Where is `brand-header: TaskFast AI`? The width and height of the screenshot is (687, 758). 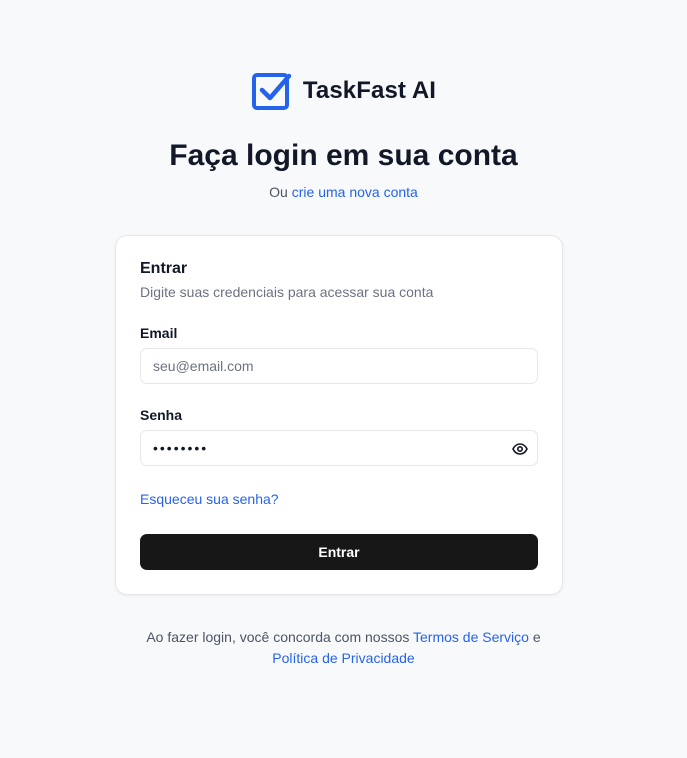 brand-header: TaskFast AI is located at coordinates (343, 91).